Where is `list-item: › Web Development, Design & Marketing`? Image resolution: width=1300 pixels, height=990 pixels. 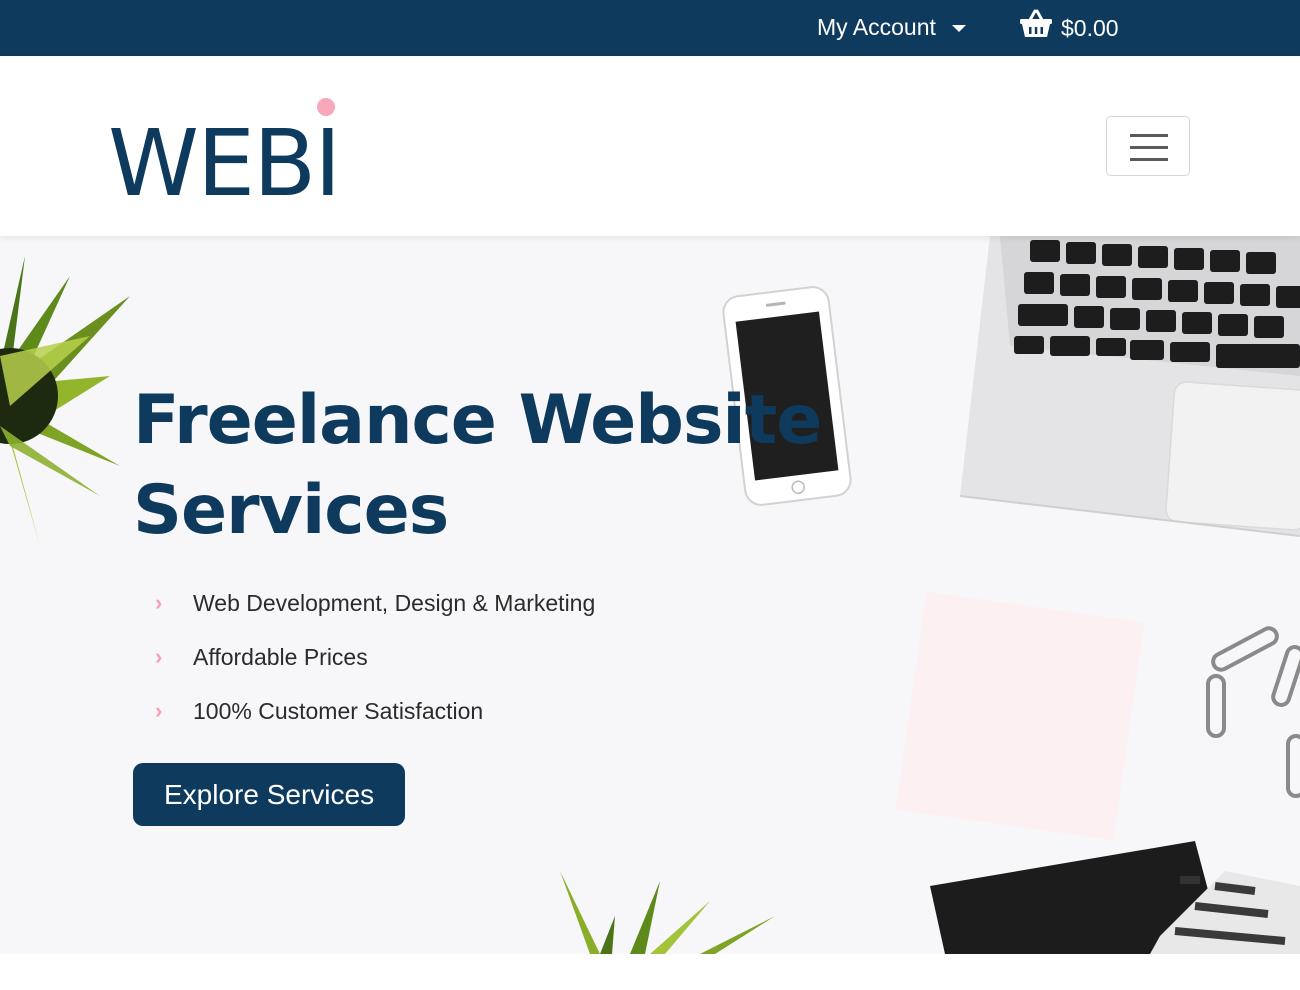 list-item: › Web Development, Design & Marketing is located at coordinates (375, 603).